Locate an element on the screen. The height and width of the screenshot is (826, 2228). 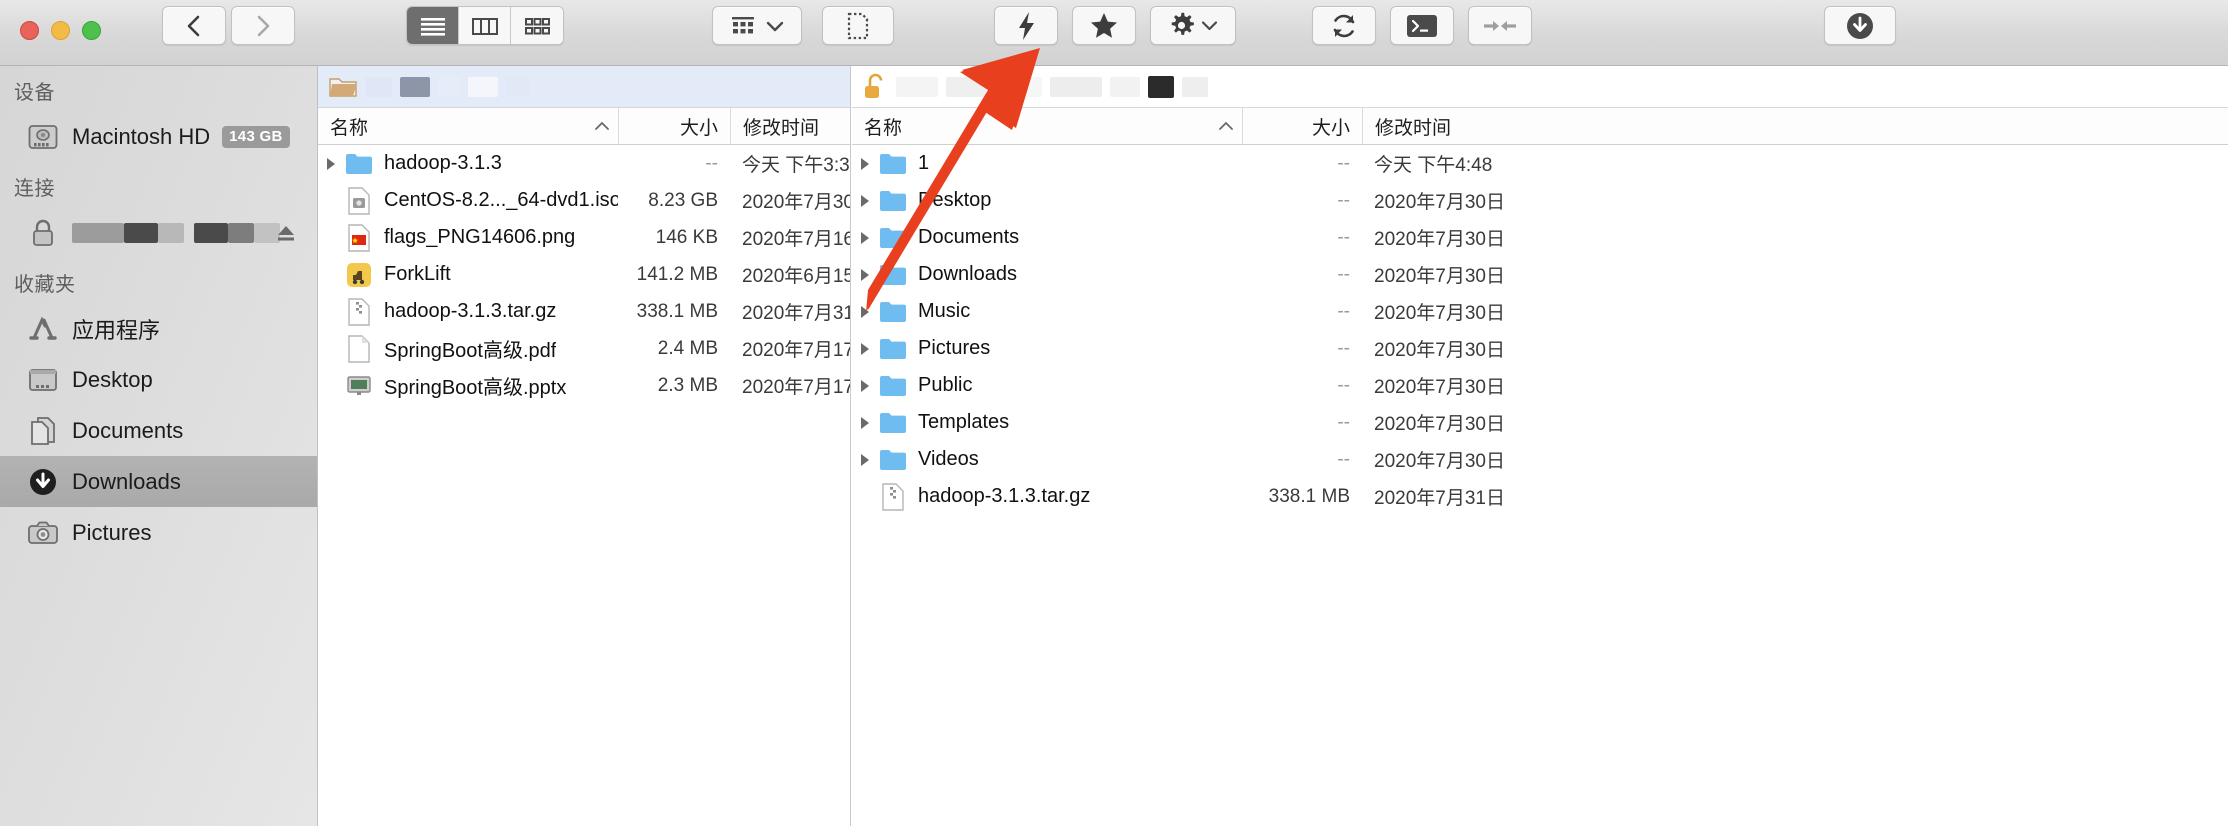
table-row: Public -- 2020年7月30日 is located at coordinates (1540, 385).